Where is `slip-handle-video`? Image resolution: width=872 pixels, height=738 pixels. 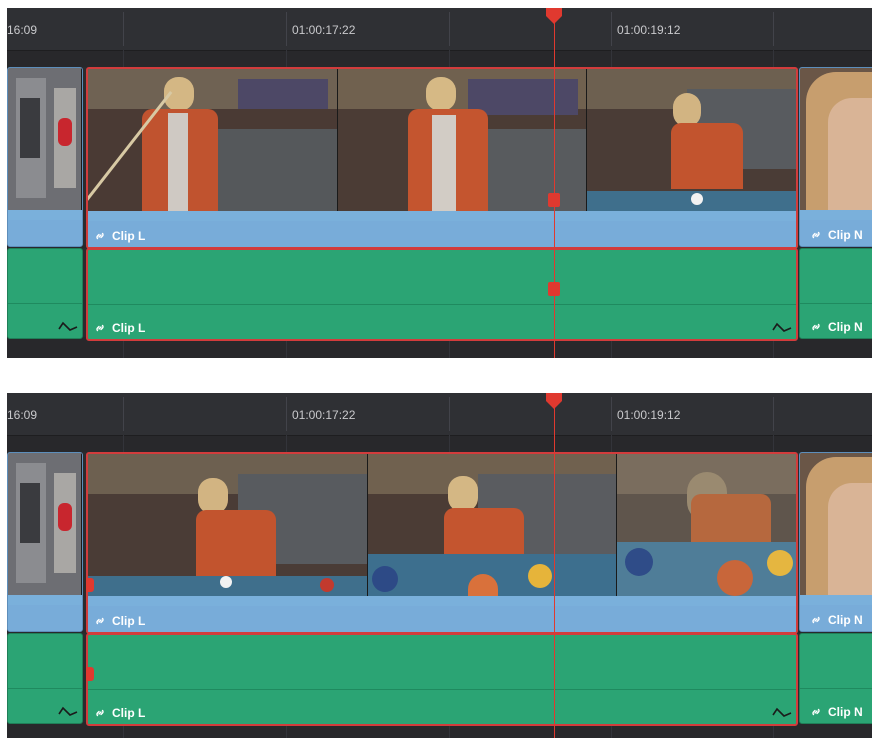
slip-handle-video is located at coordinates (90, 585).